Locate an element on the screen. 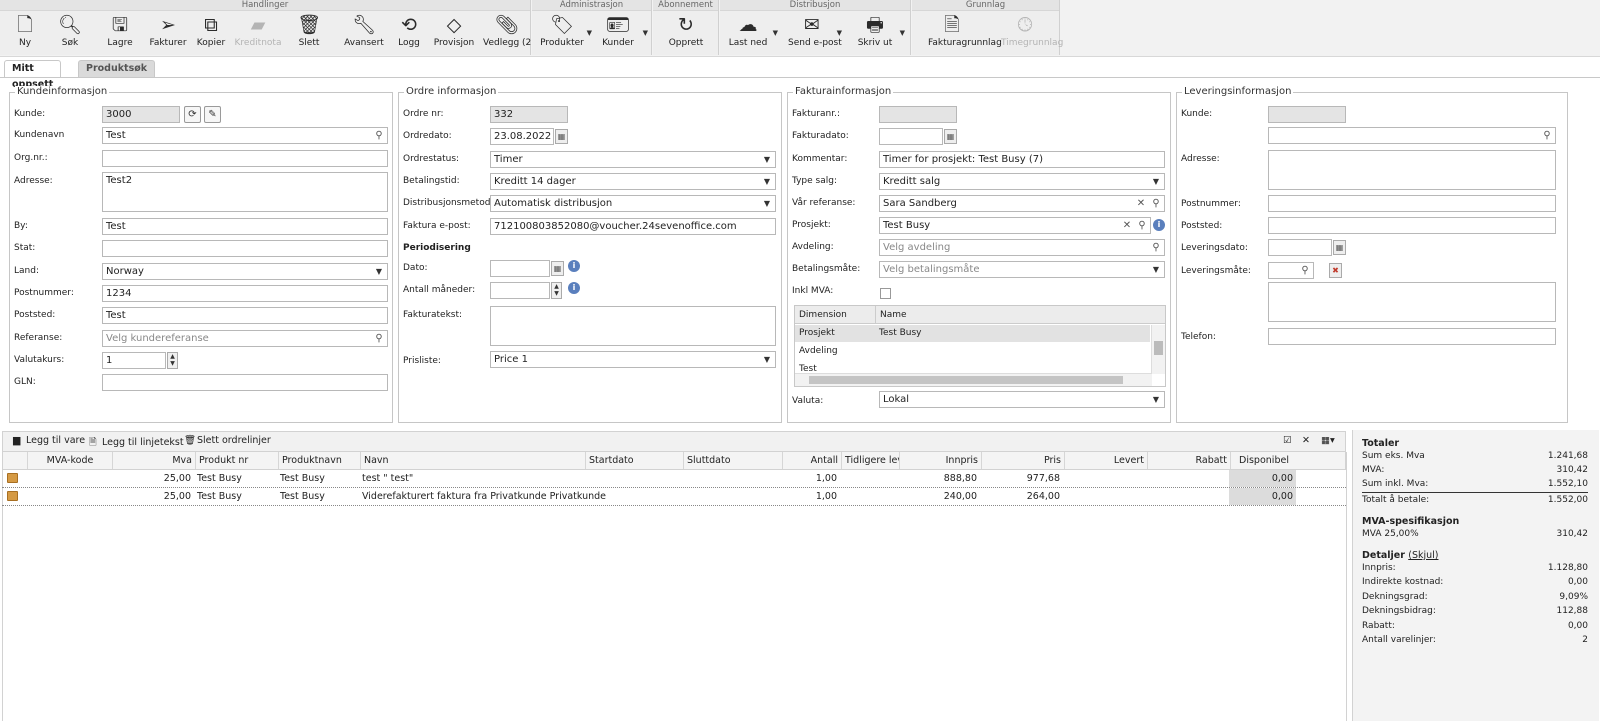  post-place-field: Test is located at coordinates (245, 315).